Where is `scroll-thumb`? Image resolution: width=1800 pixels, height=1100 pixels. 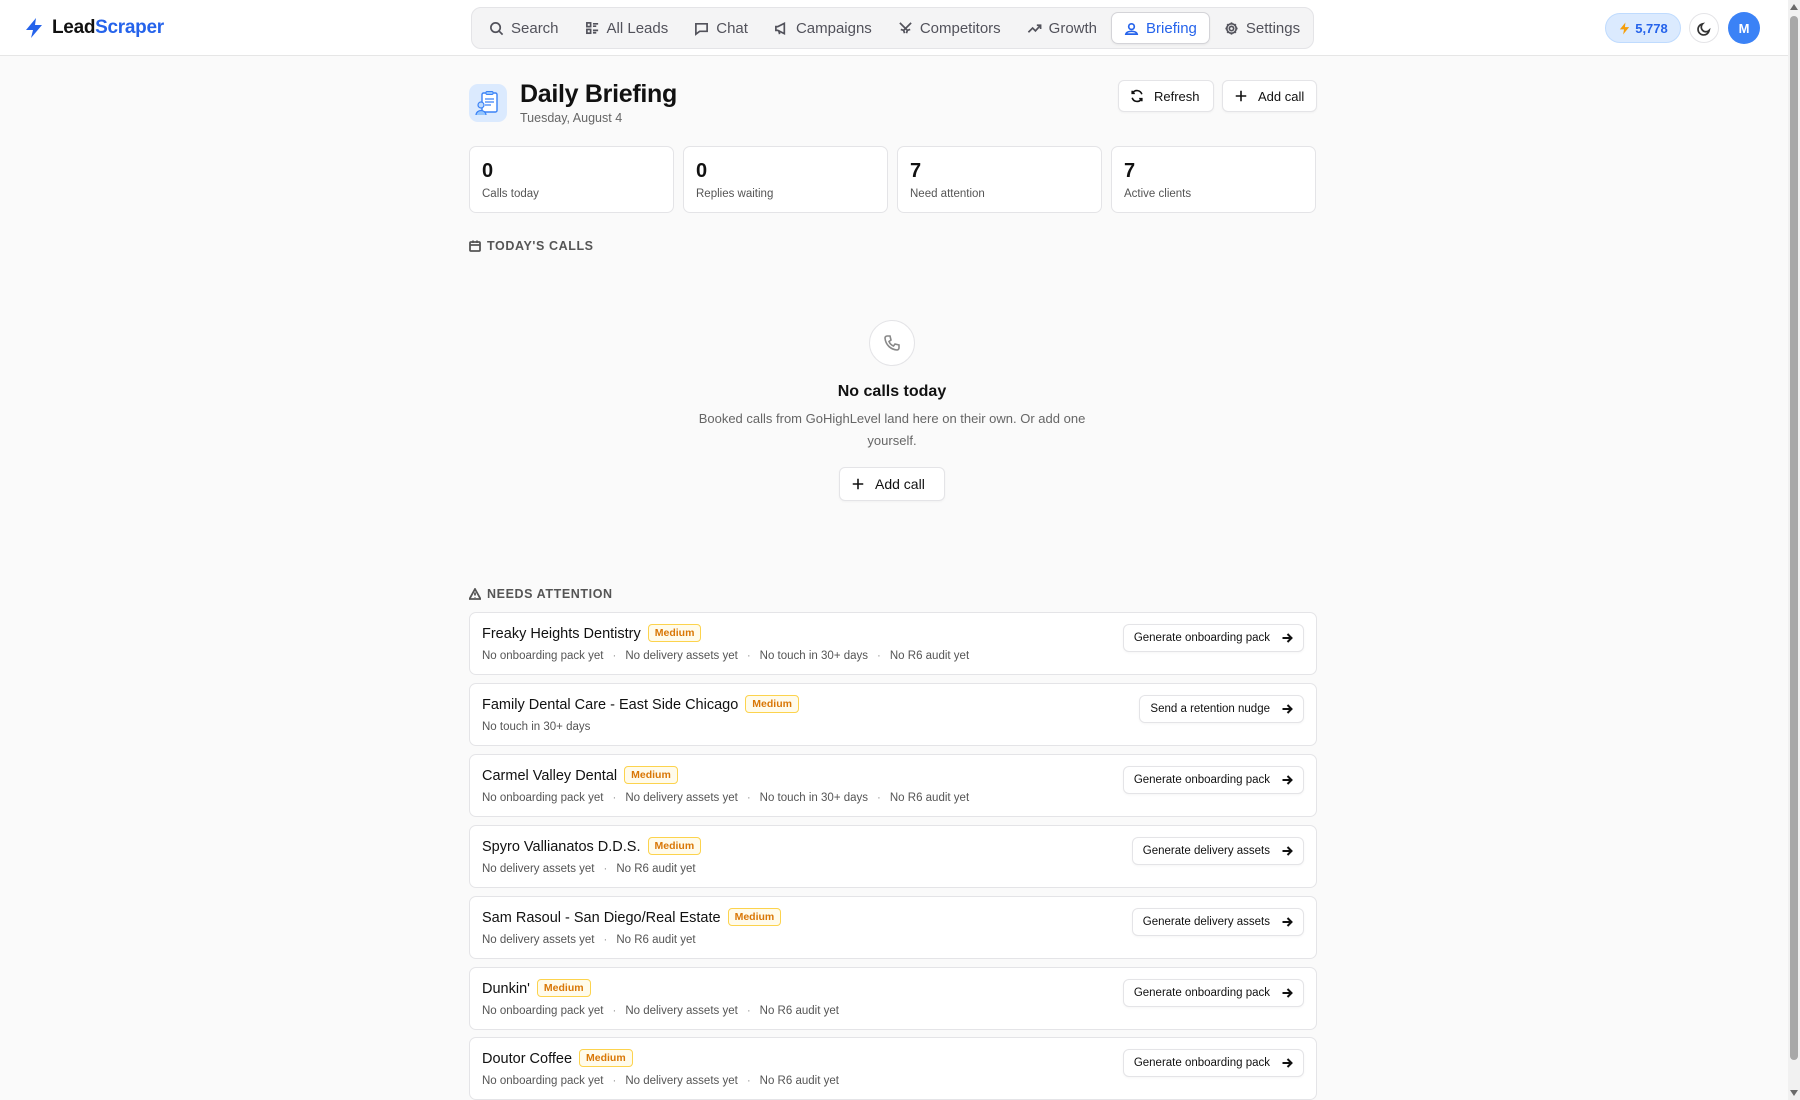 scroll-thumb is located at coordinates (1794, 538).